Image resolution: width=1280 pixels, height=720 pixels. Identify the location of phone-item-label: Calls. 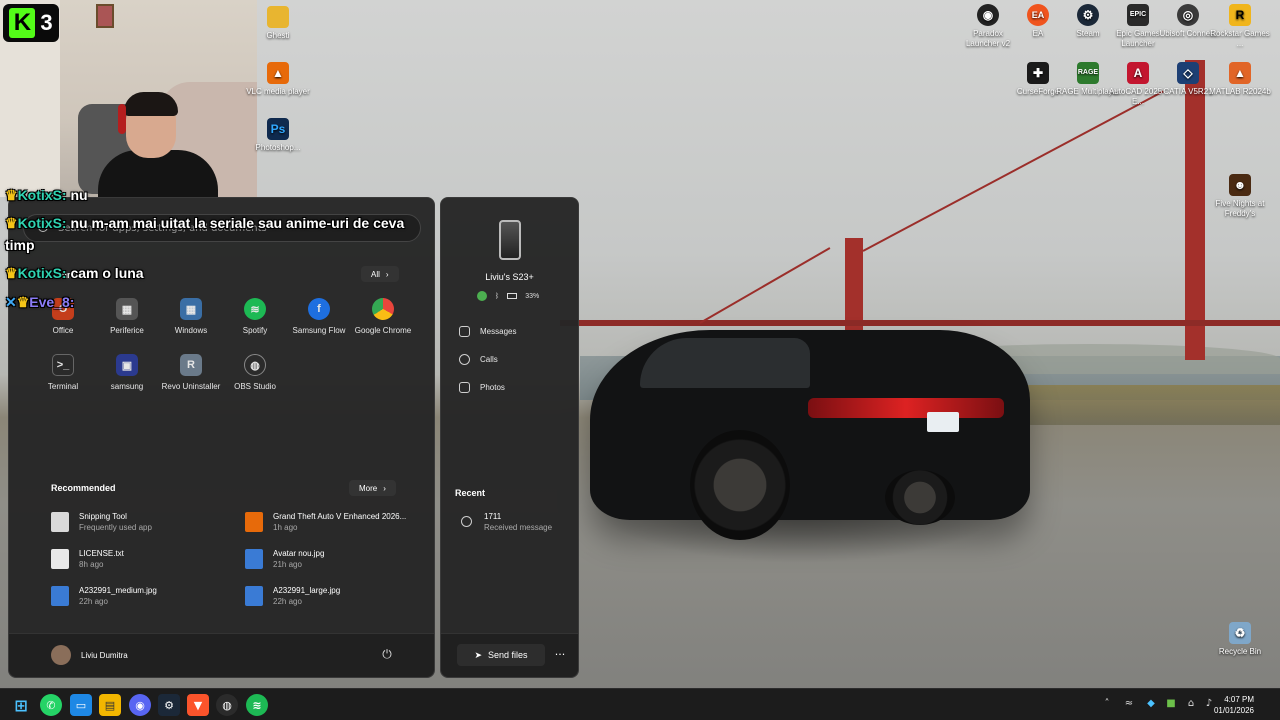
(489, 359).